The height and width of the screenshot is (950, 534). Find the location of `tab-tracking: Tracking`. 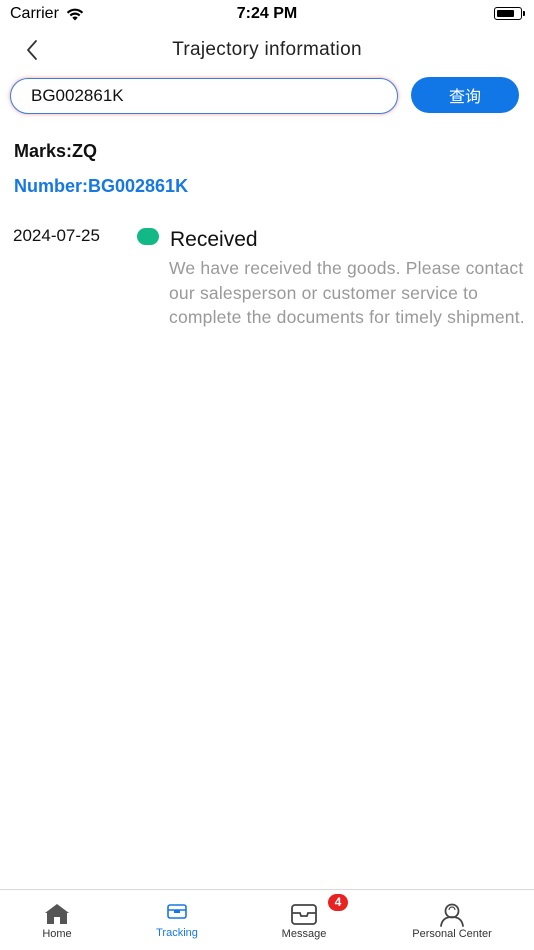

tab-tracking: Tracking is located at coordinates (177, 920).